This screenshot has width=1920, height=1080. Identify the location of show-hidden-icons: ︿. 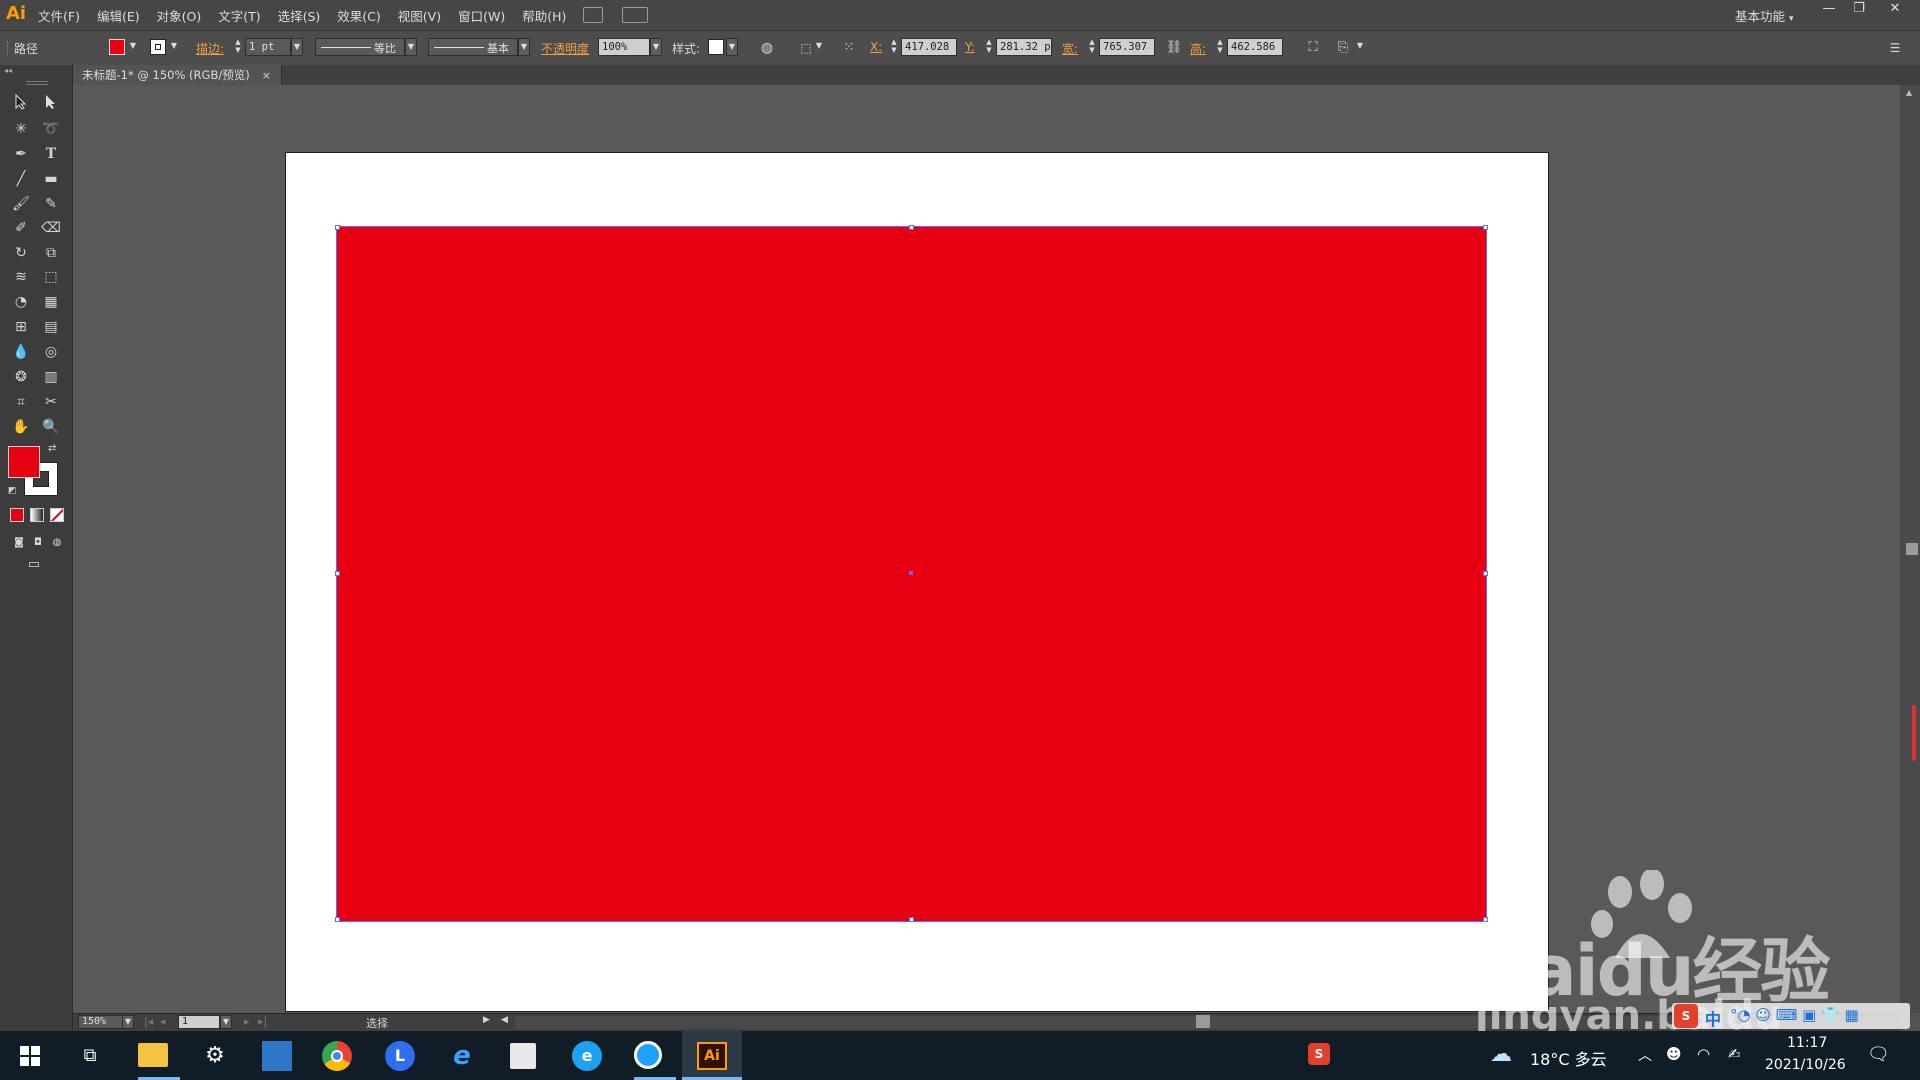
(1645, 1055).